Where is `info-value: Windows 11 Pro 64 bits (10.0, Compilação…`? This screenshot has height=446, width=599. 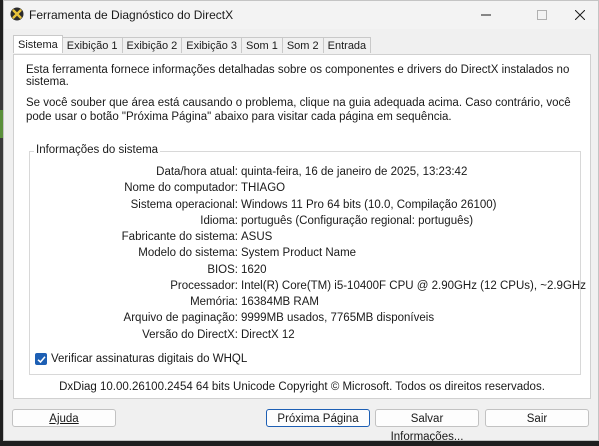
info-value: Windows 11 Pro 64 bits (10.0, Compilação… is located at coordinates (369, 204).